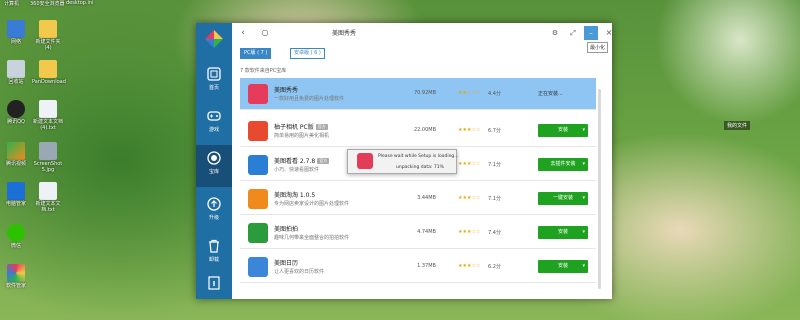 The image size is (800, 320). I want to click on desktop-icon-software-manager: 软件管家, so click(16, 276).